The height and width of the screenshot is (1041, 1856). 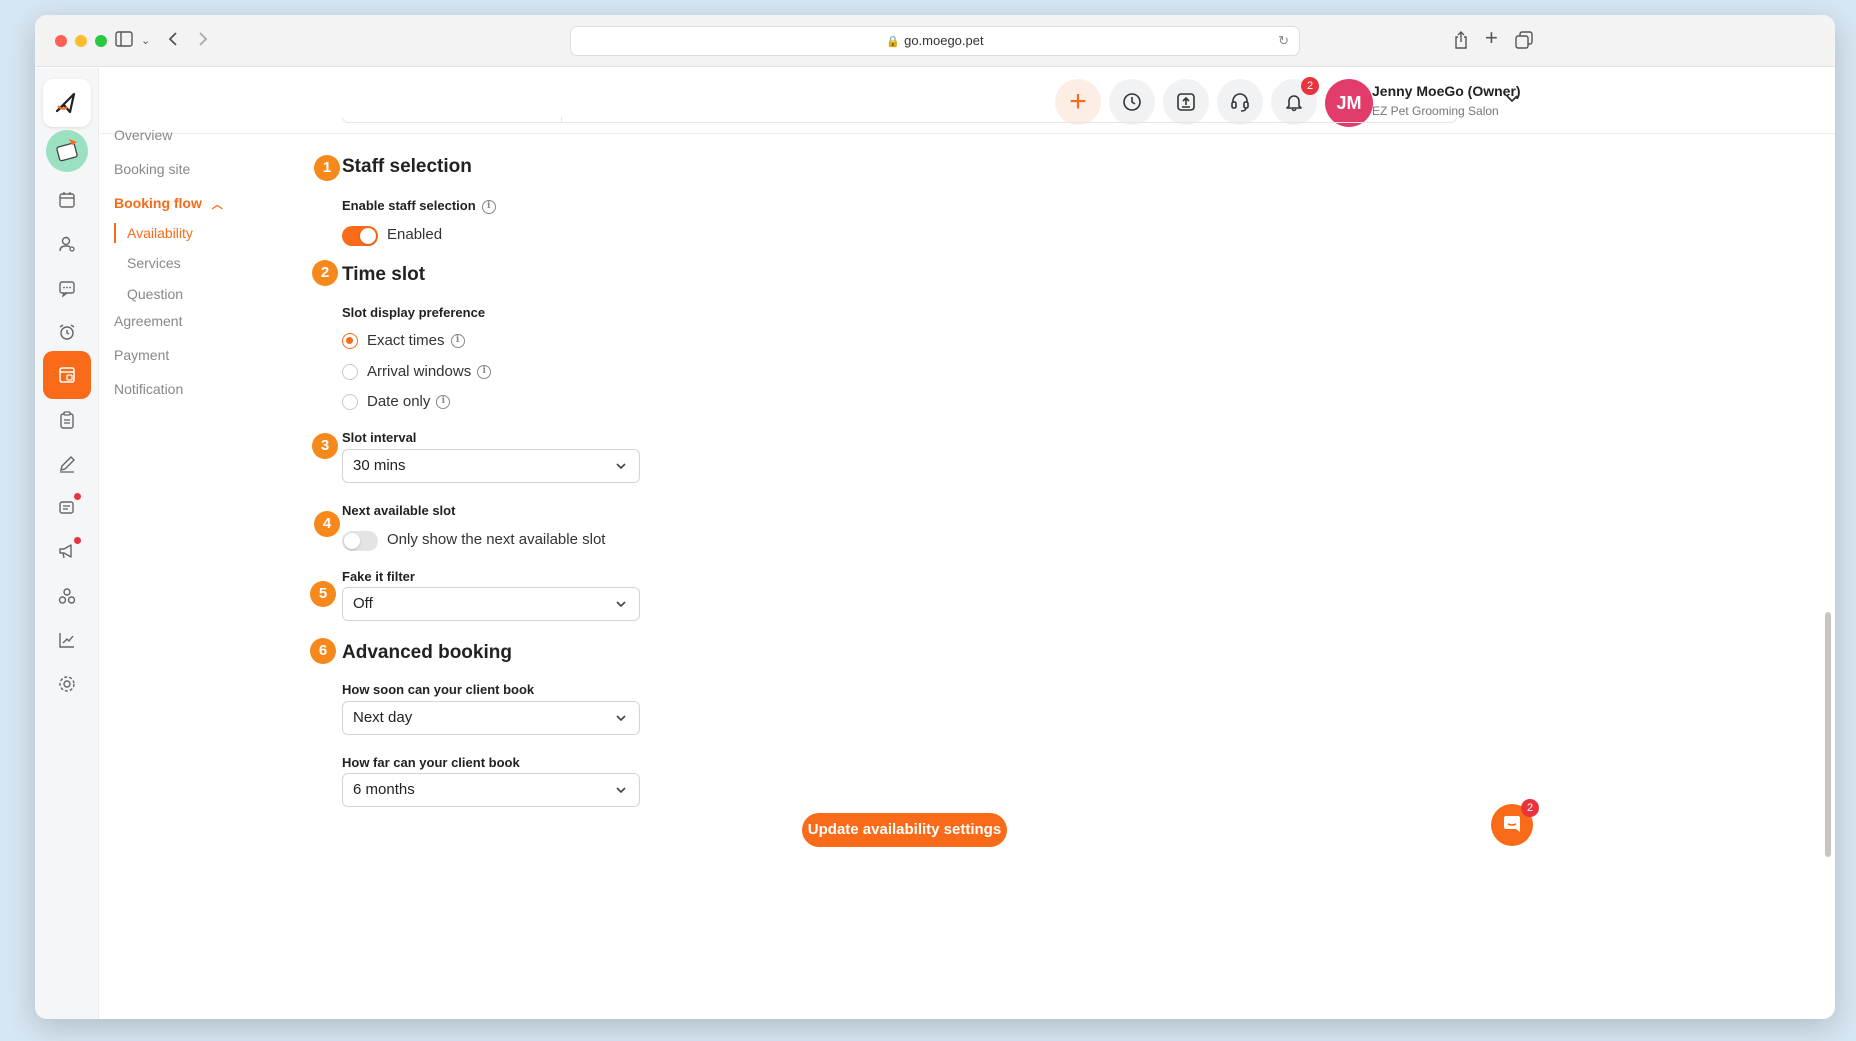 I want to click on browser-toolbar: ⌄ 🔒 go.moego.pet ↻ +, so click(x=935, y=41).